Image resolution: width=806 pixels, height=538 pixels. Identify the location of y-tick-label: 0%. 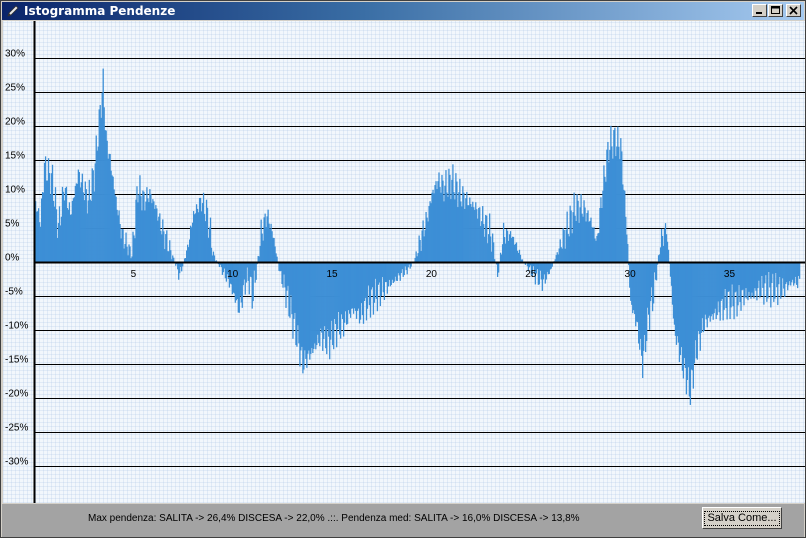
(12, 258).